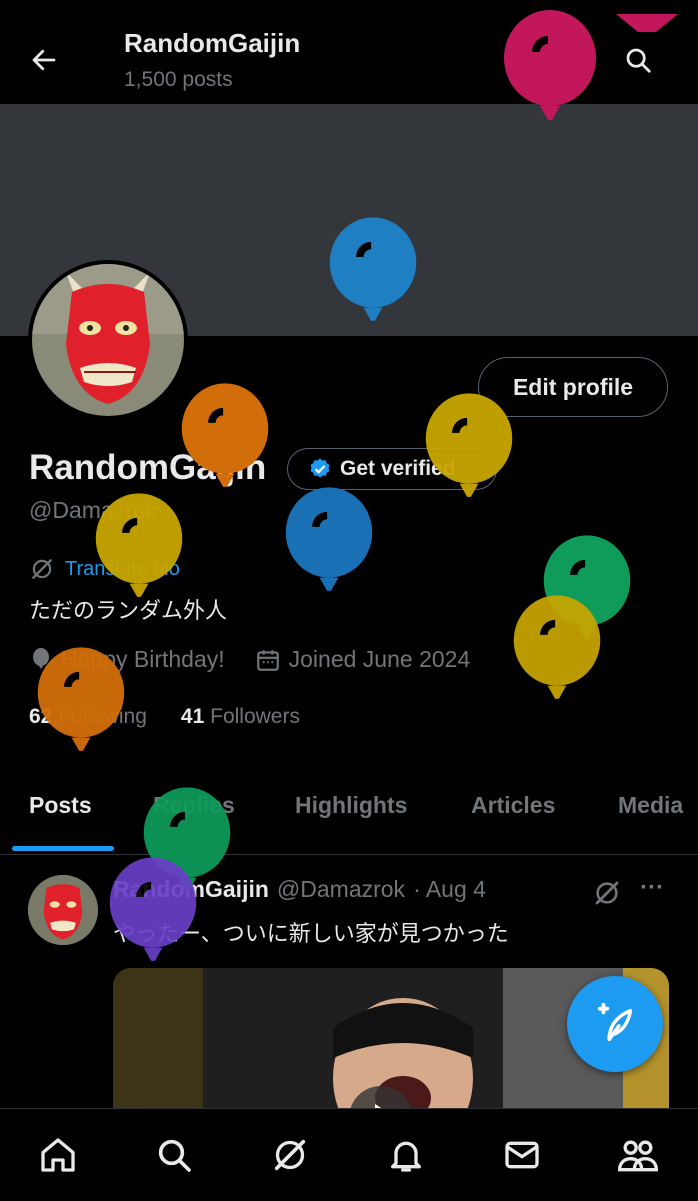  I want to click on nav-communities, so click(638, 1155).